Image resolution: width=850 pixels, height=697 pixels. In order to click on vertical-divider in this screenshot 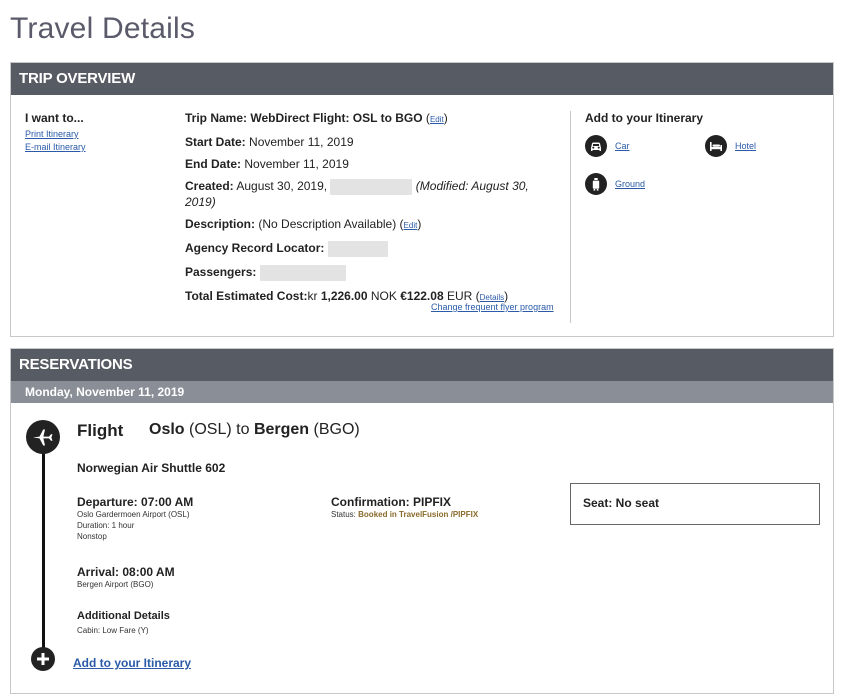, I will do `click(570, 217)`.